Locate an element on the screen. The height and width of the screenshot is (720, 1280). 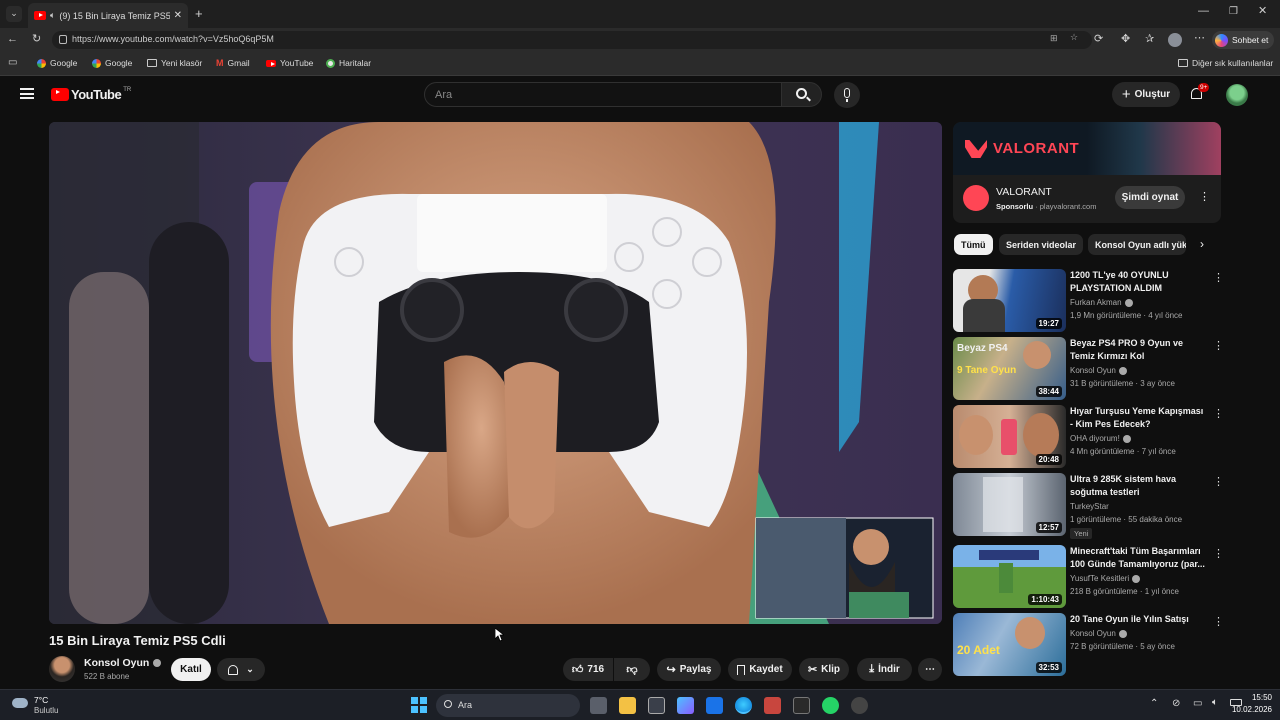
speaker-icon: 🔈︎ is located at coordinates (52, 15).